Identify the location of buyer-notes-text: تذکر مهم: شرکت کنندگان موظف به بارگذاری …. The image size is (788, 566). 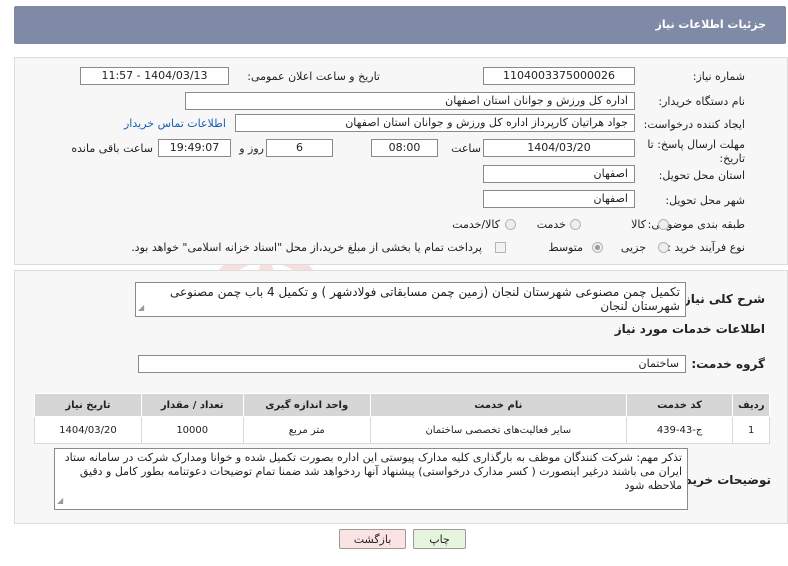
(373, 471).